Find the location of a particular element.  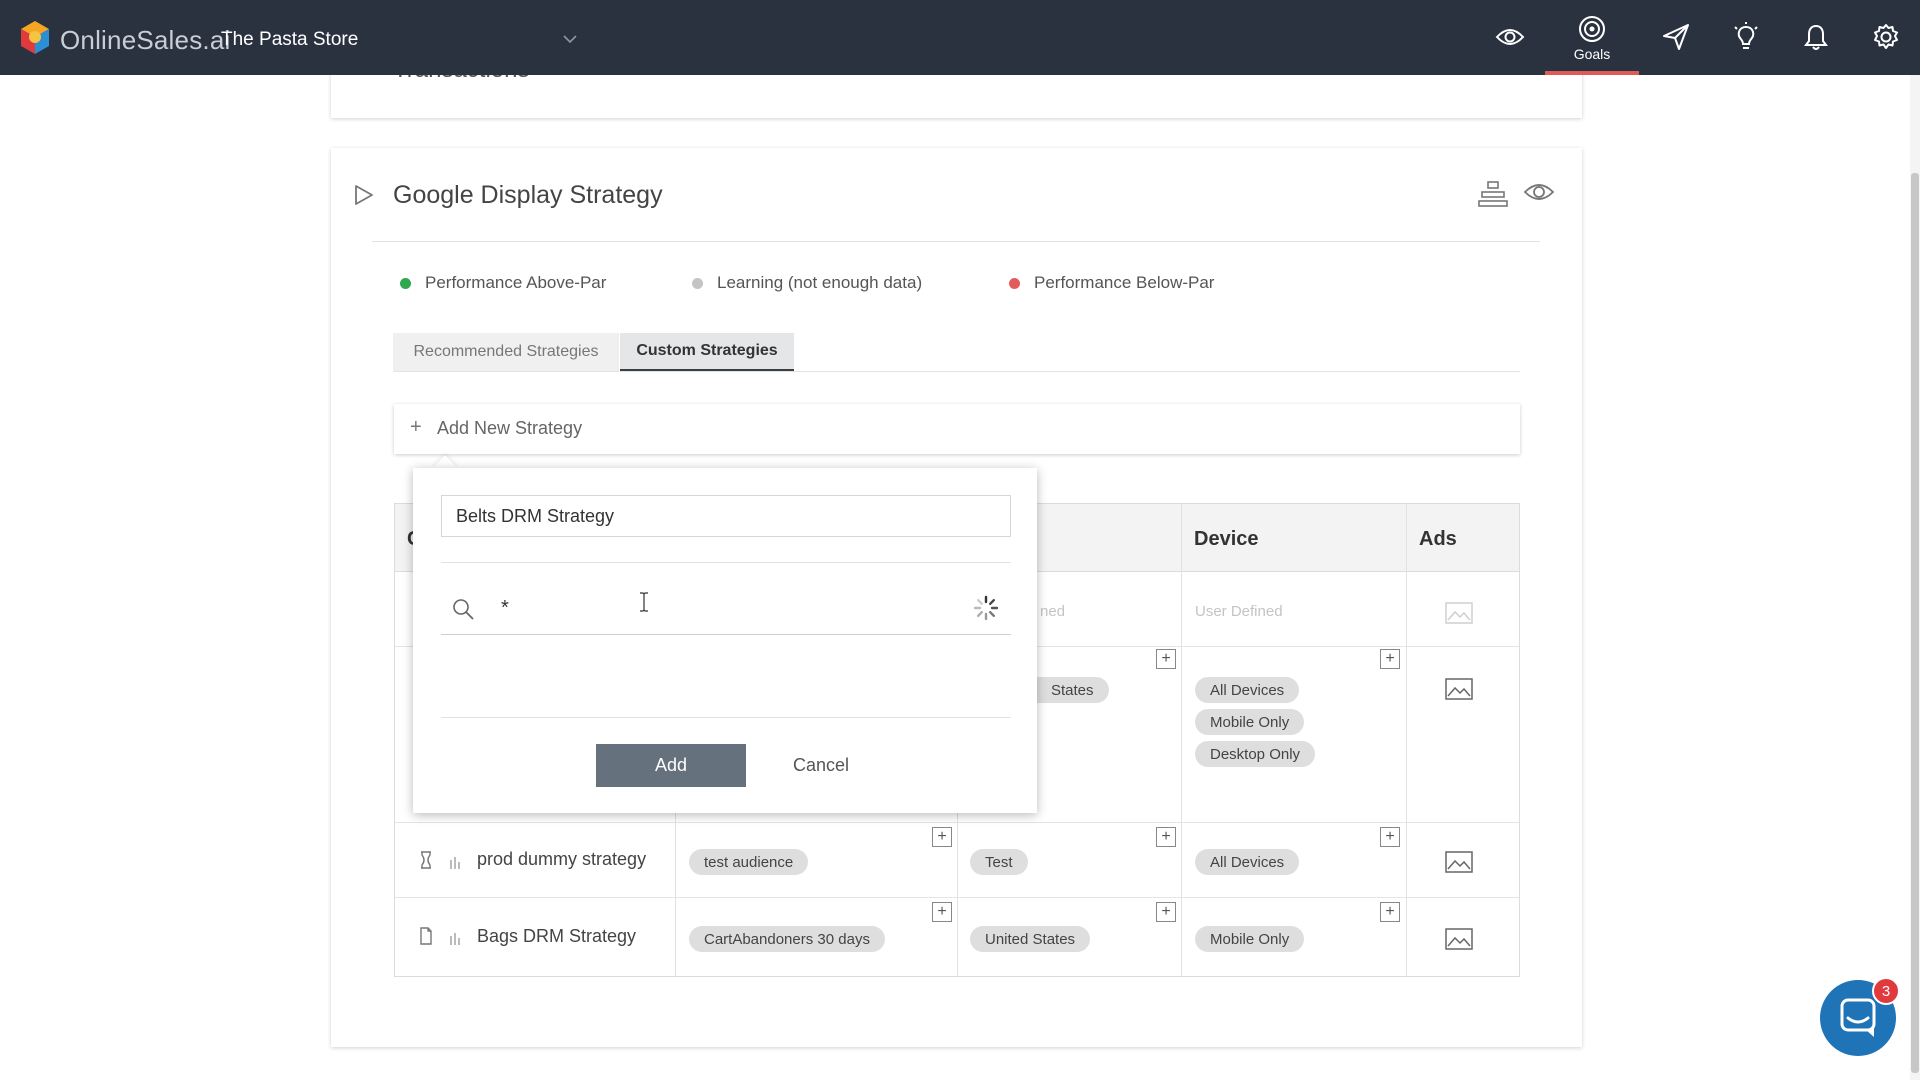

scrollbar-thumb is located at coordinates (1915, 623).